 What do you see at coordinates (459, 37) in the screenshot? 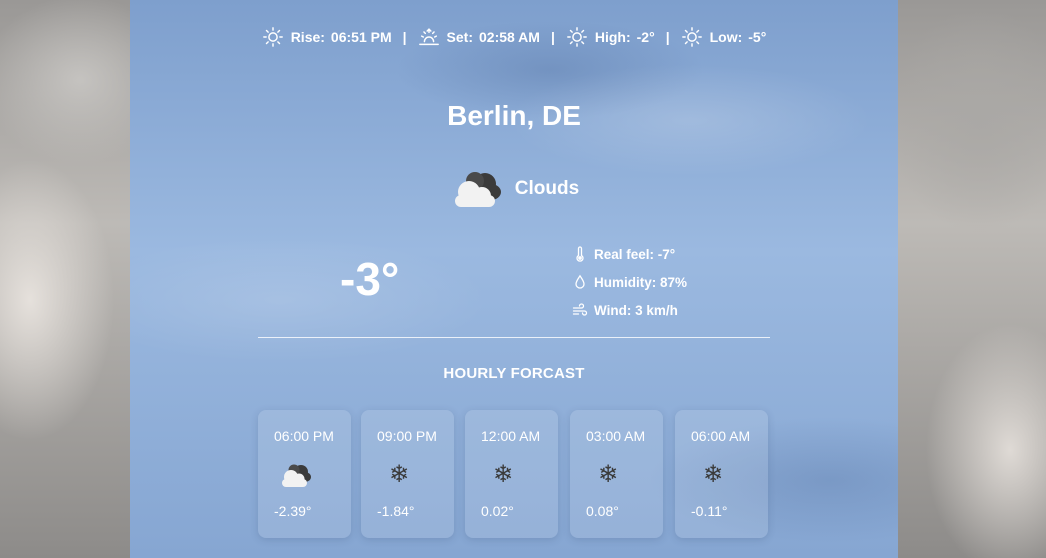
I see `sunset-label: Set:` at bounding box center [459, 37].